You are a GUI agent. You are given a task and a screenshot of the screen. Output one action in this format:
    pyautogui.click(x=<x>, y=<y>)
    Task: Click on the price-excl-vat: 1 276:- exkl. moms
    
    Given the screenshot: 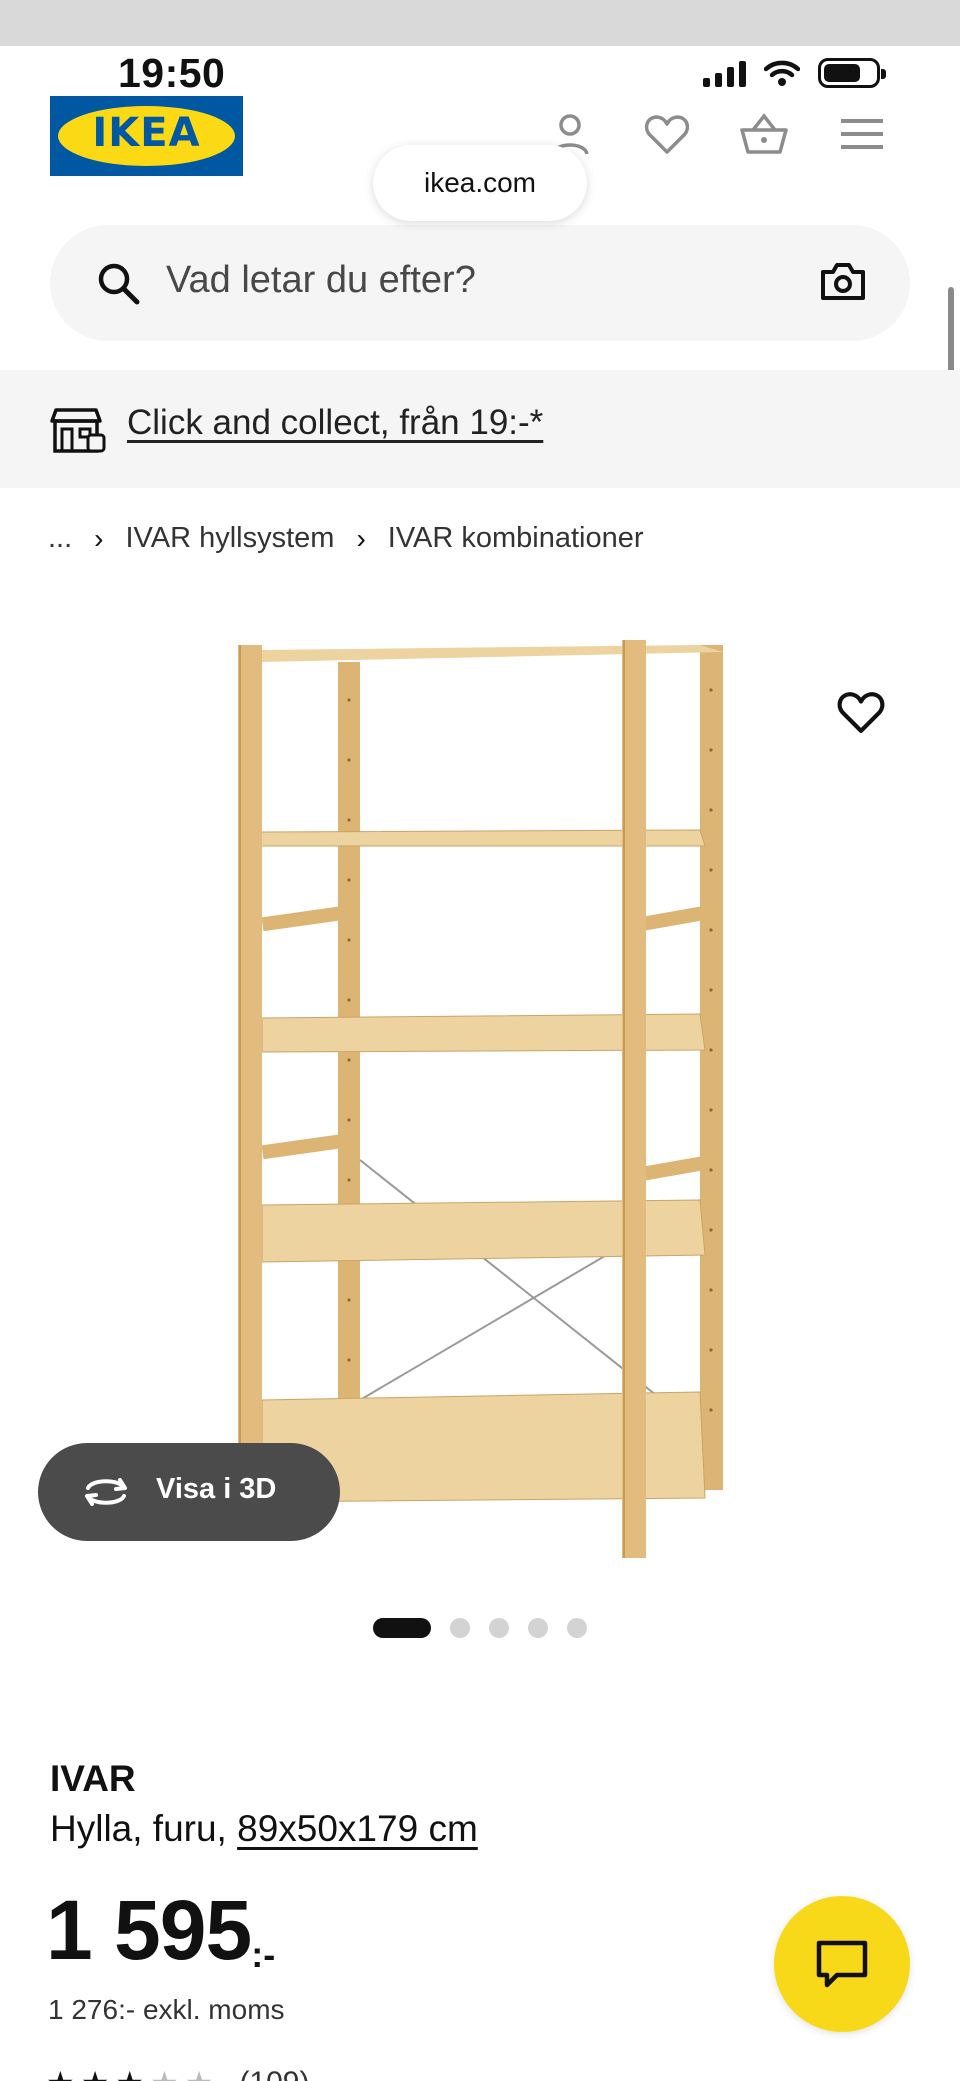 What is the action you would take?
    pyautogui.click(x=166, y=2009)
    